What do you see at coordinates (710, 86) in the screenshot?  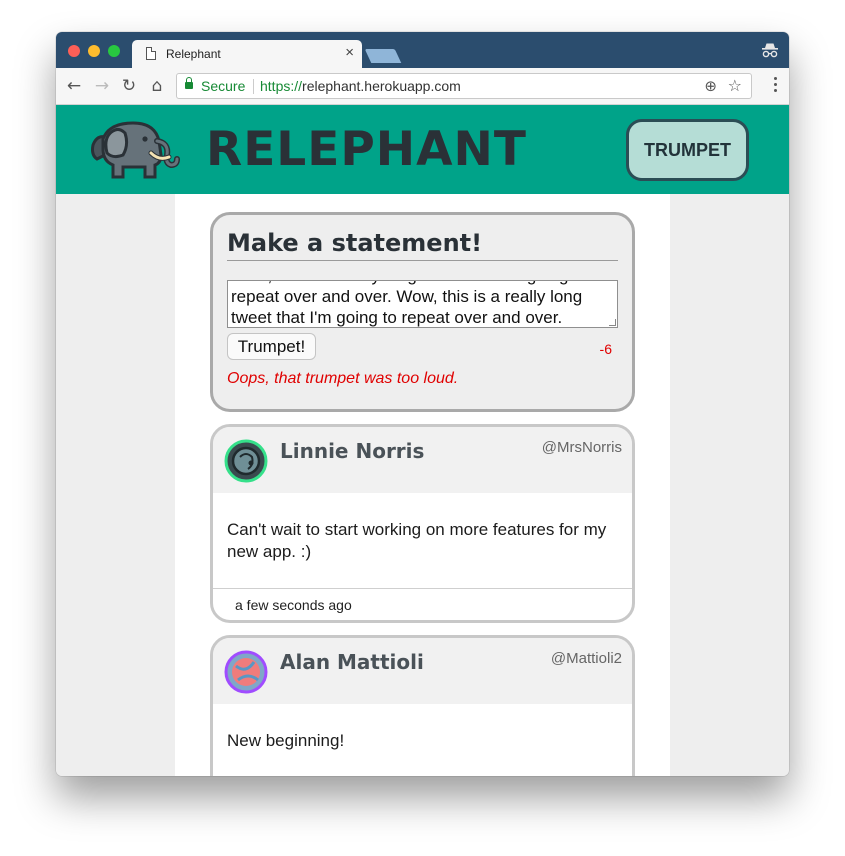 I see `zoom-icon: ⊕` at bounding box center [710, 86].